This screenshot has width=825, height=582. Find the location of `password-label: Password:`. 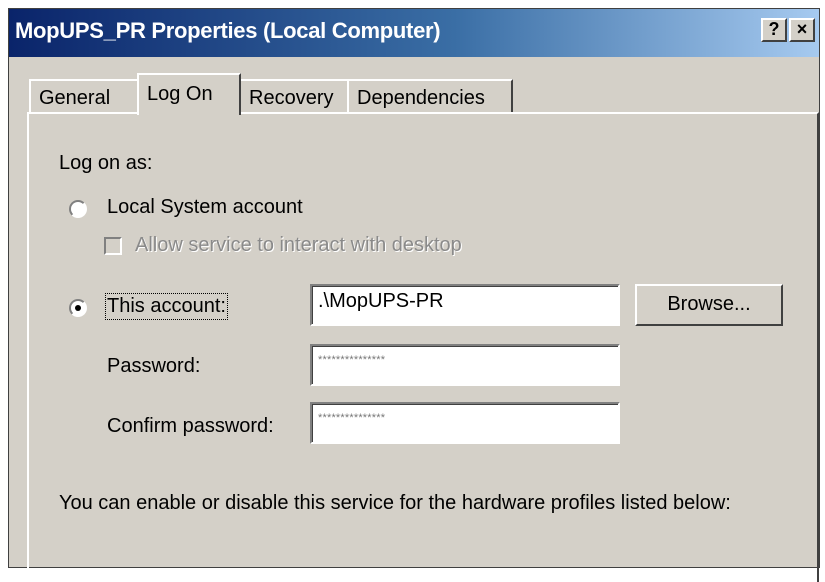

password-label: Password: is located at coordinates (154, 366).